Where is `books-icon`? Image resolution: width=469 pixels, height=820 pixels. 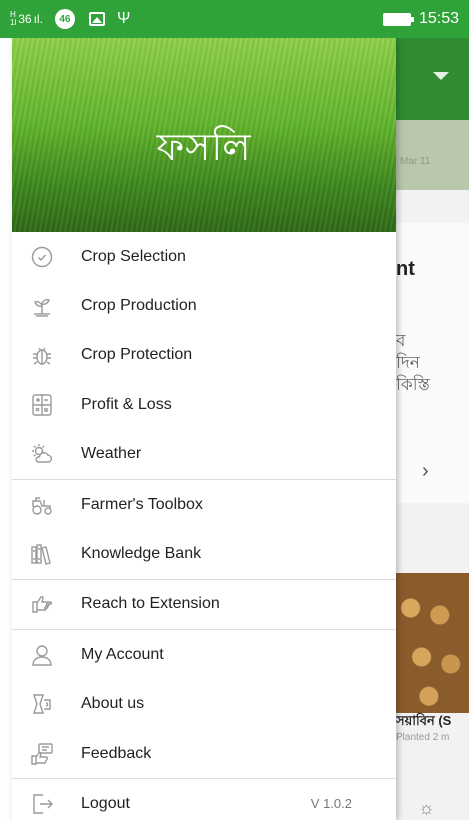
books-icon is located at coordinates (42, 554).